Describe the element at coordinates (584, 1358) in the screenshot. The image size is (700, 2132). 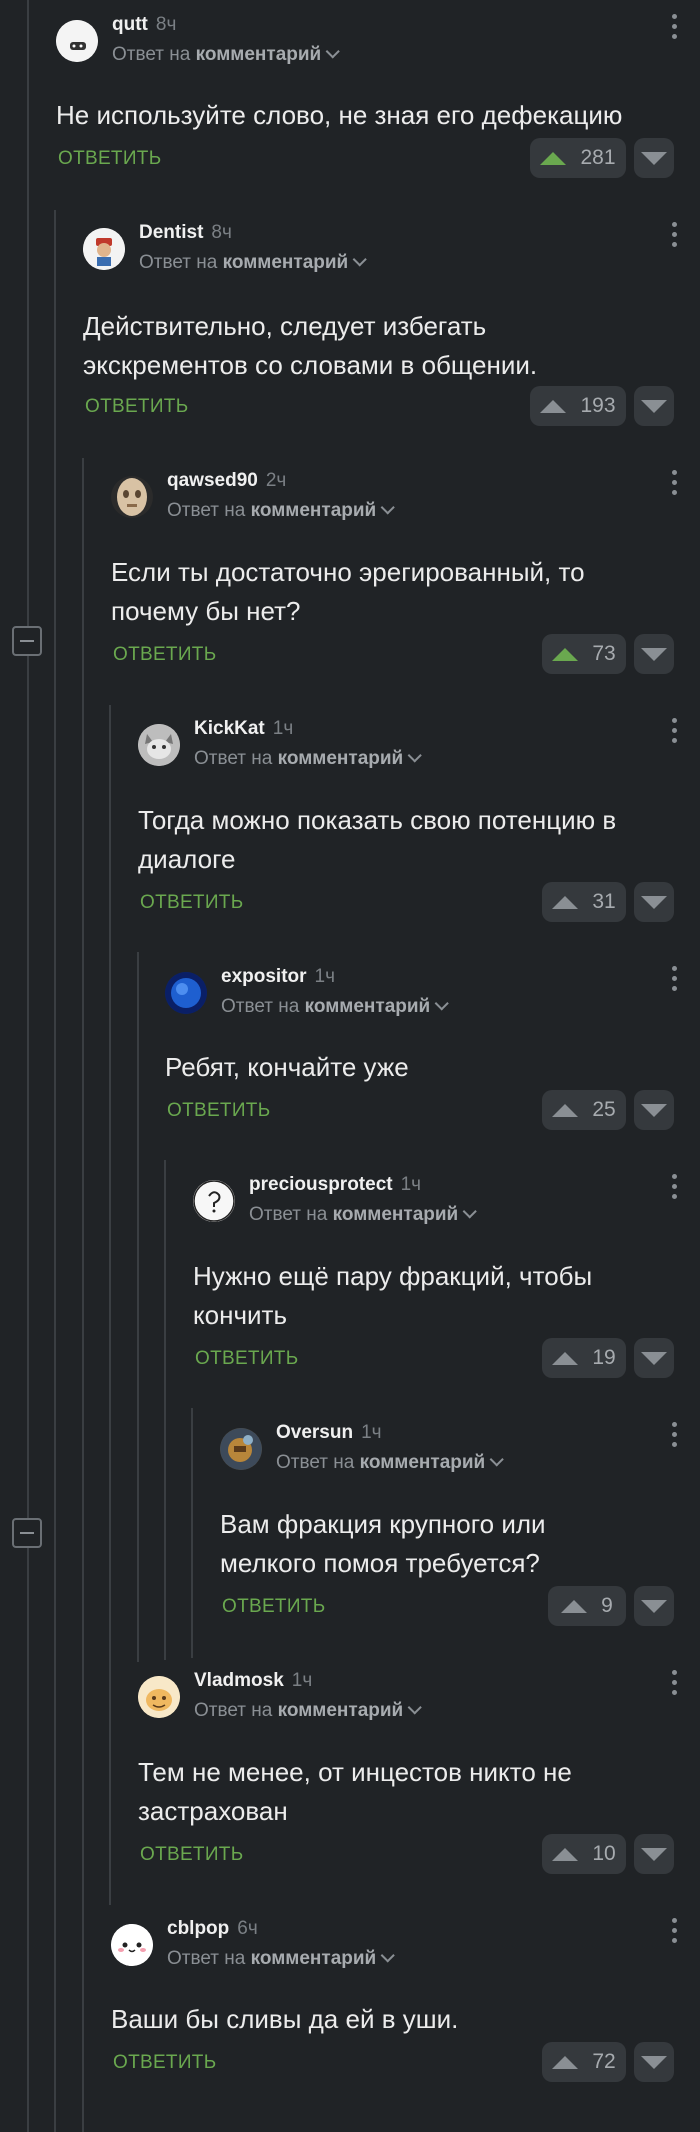
I see `upvote-button: 19` at that location.